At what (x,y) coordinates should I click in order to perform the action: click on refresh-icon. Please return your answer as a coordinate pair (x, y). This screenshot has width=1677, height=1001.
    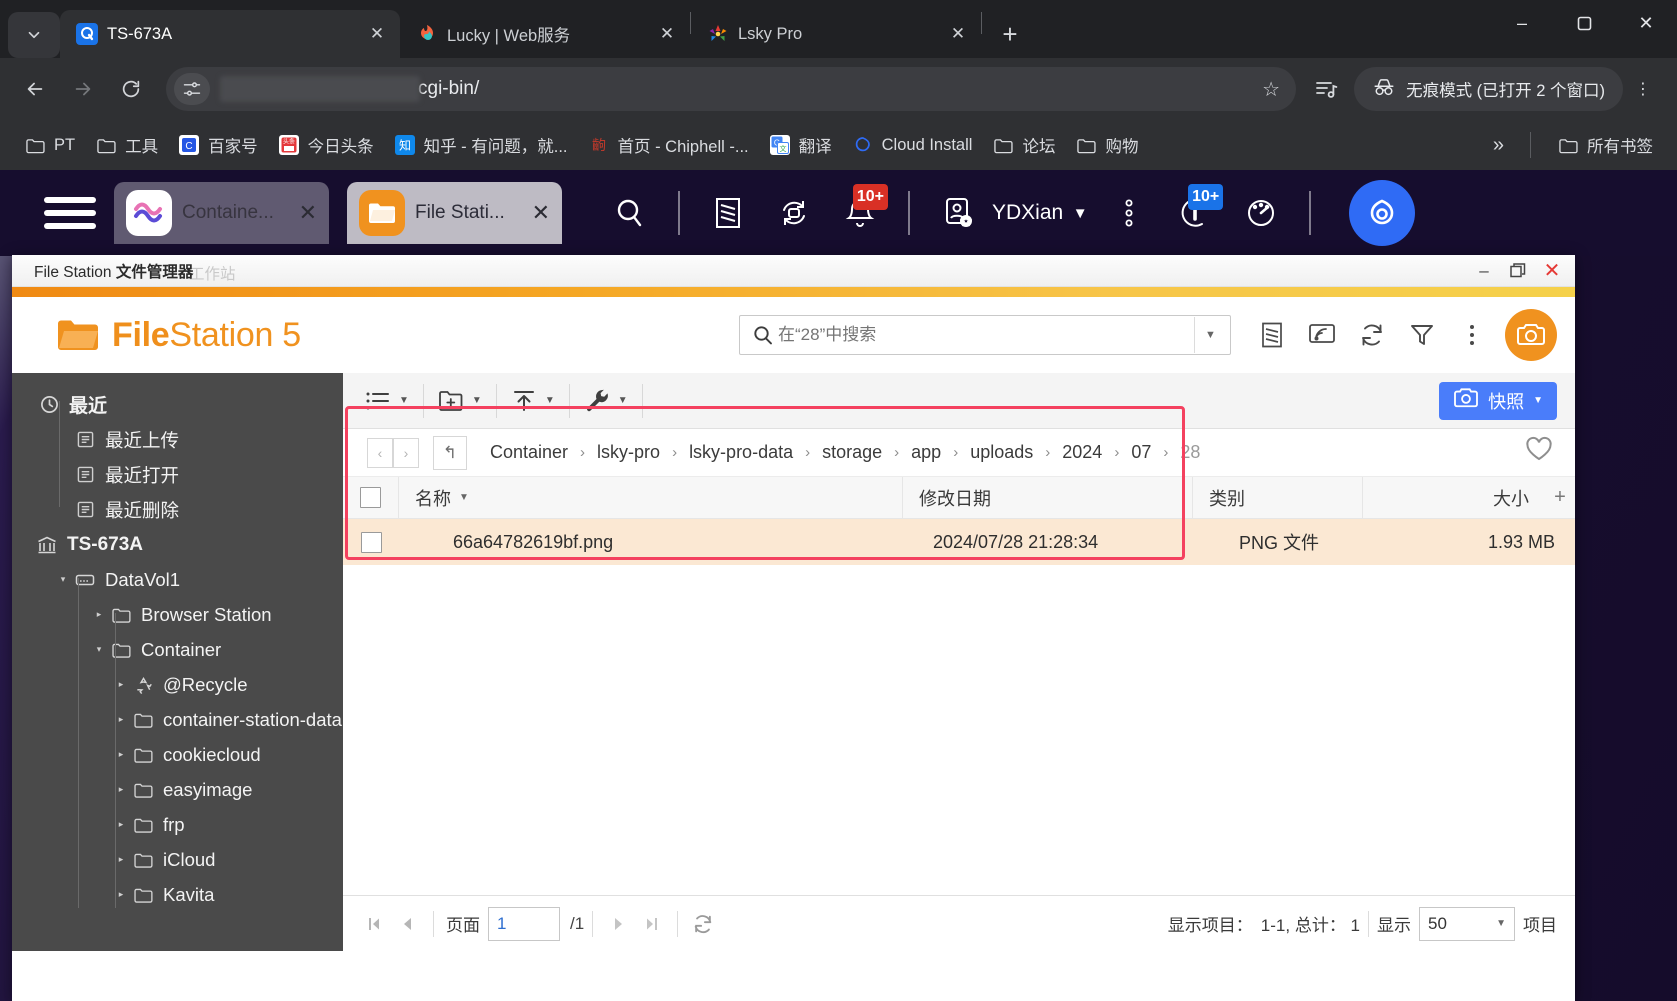
    Looking at the image, I should click on (1372, 335).